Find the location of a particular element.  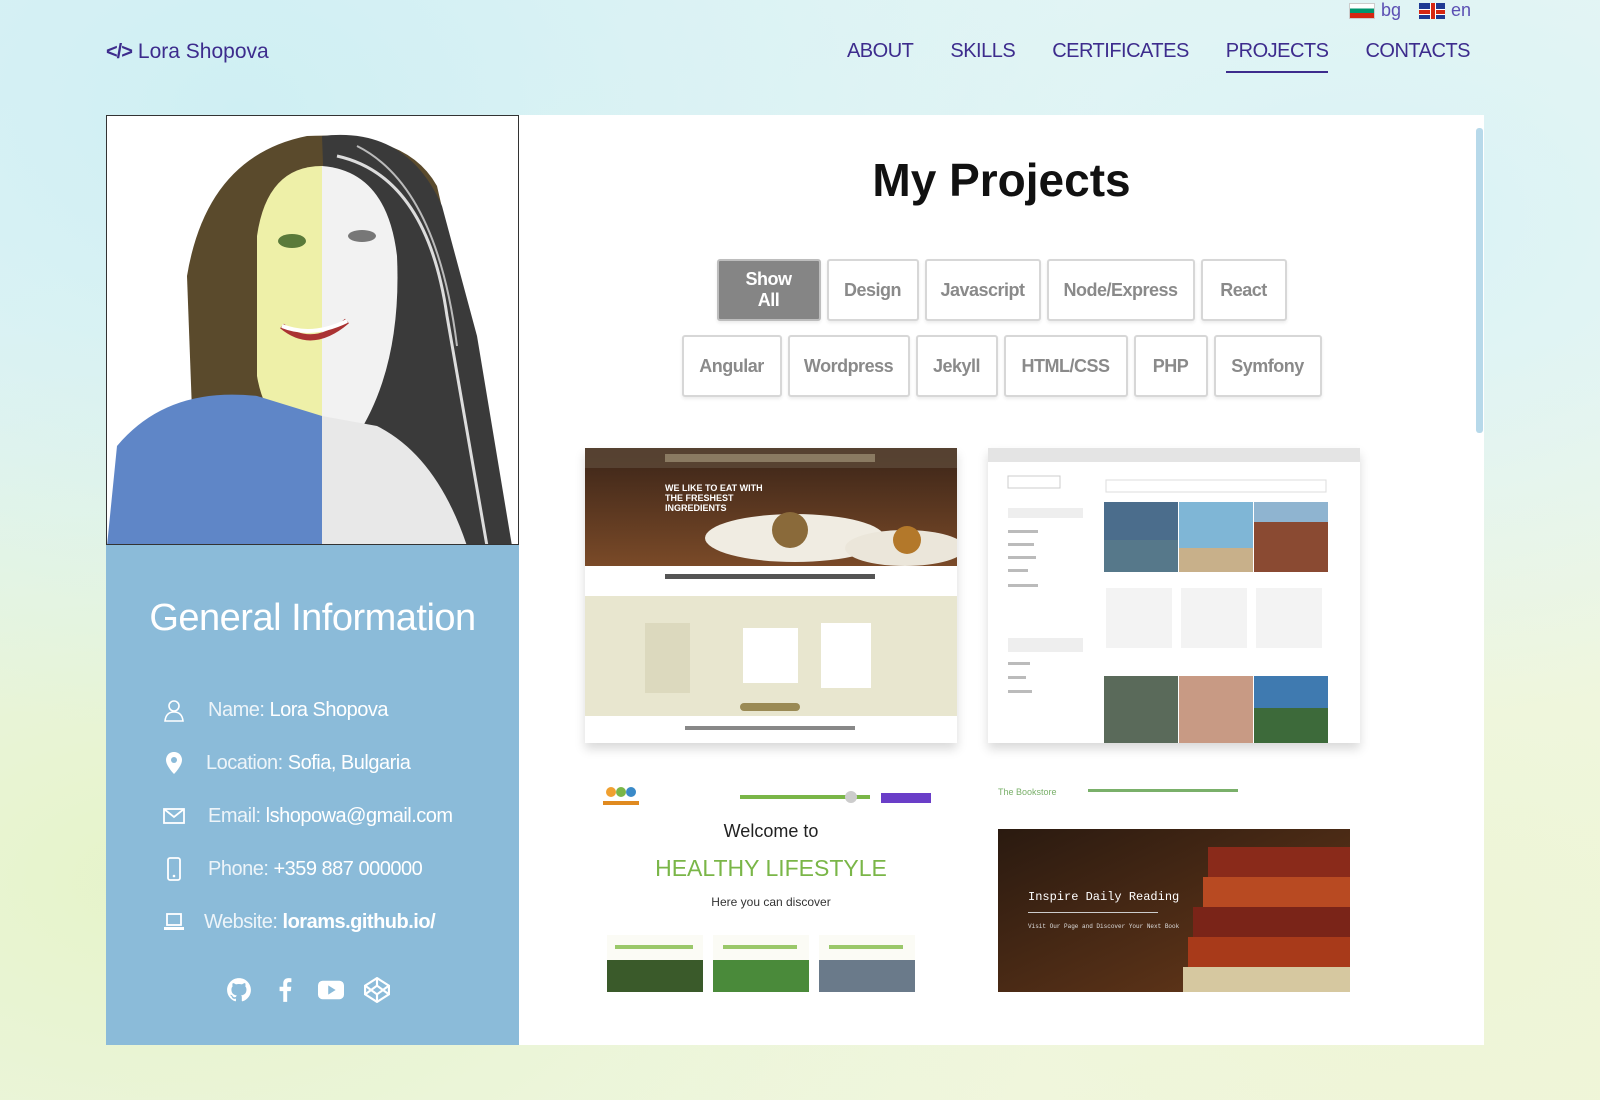

info-phone: Phone: +359 887 000000 is located at coordinates (292, 869).